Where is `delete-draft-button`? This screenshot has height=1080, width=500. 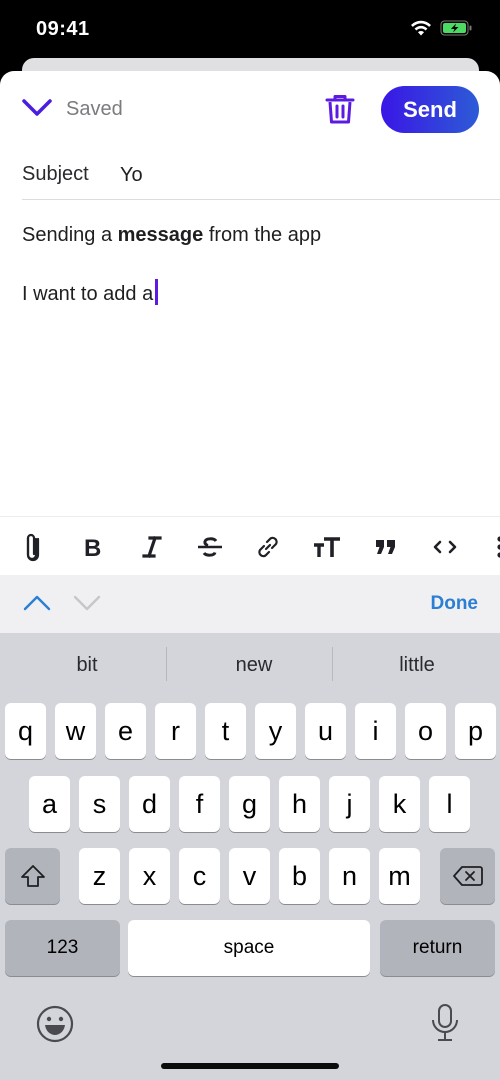
delete-draft-button is located at coordinates (340, 109).